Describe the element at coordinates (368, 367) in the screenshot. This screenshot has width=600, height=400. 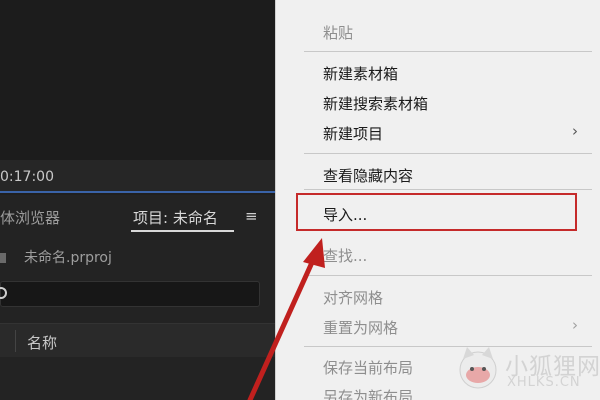
I see `menu-item-save-layout: 保存当前布局` at that location.